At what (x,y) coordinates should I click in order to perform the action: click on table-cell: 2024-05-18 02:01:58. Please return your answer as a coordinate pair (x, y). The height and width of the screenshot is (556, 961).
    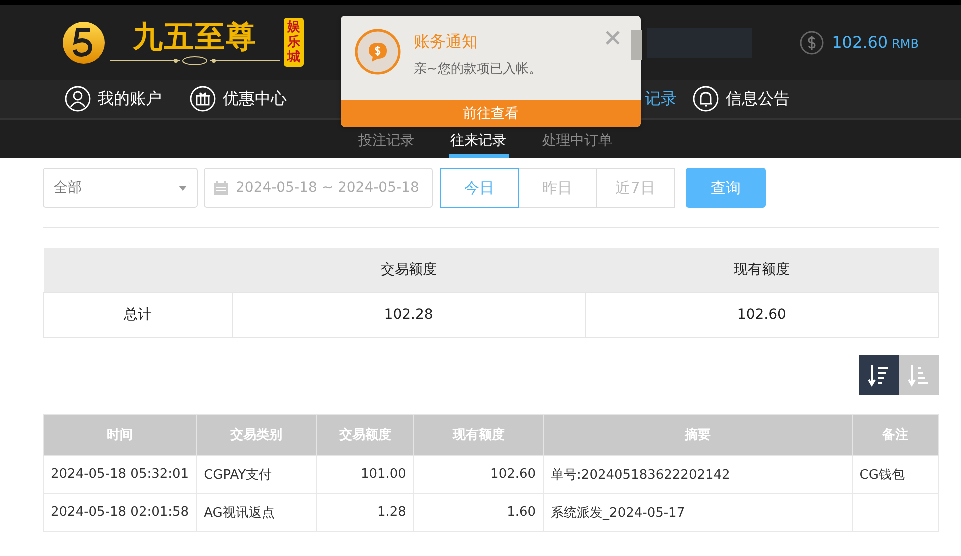
    Looking at the image, I should click on (120, 513).